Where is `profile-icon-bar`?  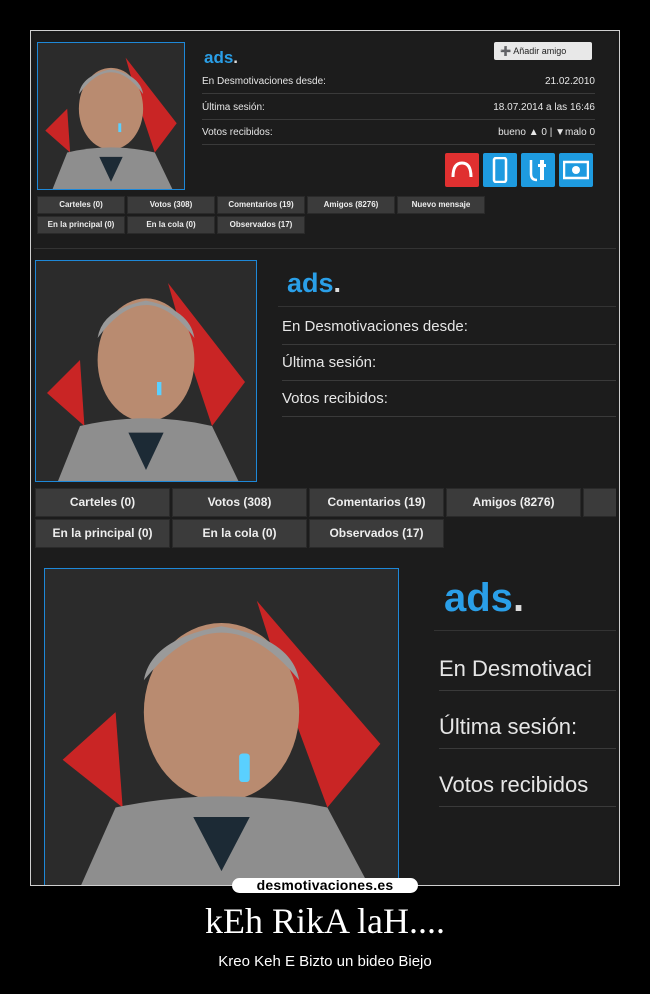 profile-icon-bar is located at coordinates (519, 170).